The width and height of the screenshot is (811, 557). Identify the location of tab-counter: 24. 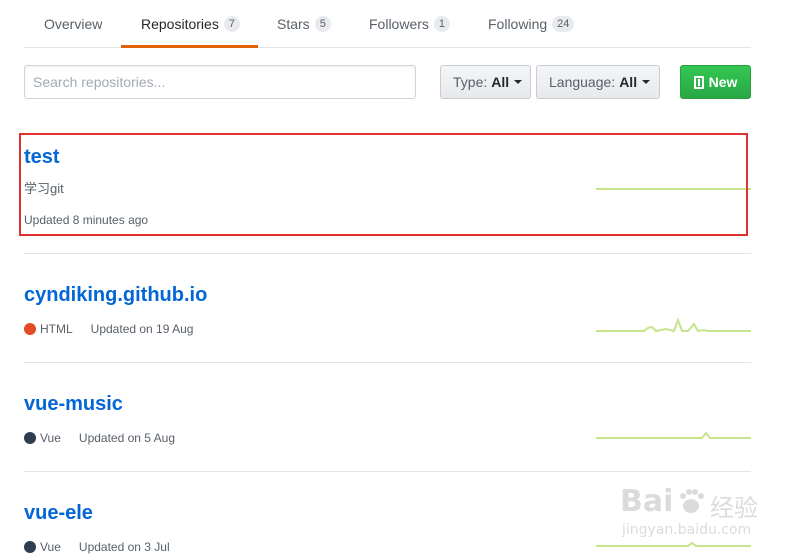
(563, 24).